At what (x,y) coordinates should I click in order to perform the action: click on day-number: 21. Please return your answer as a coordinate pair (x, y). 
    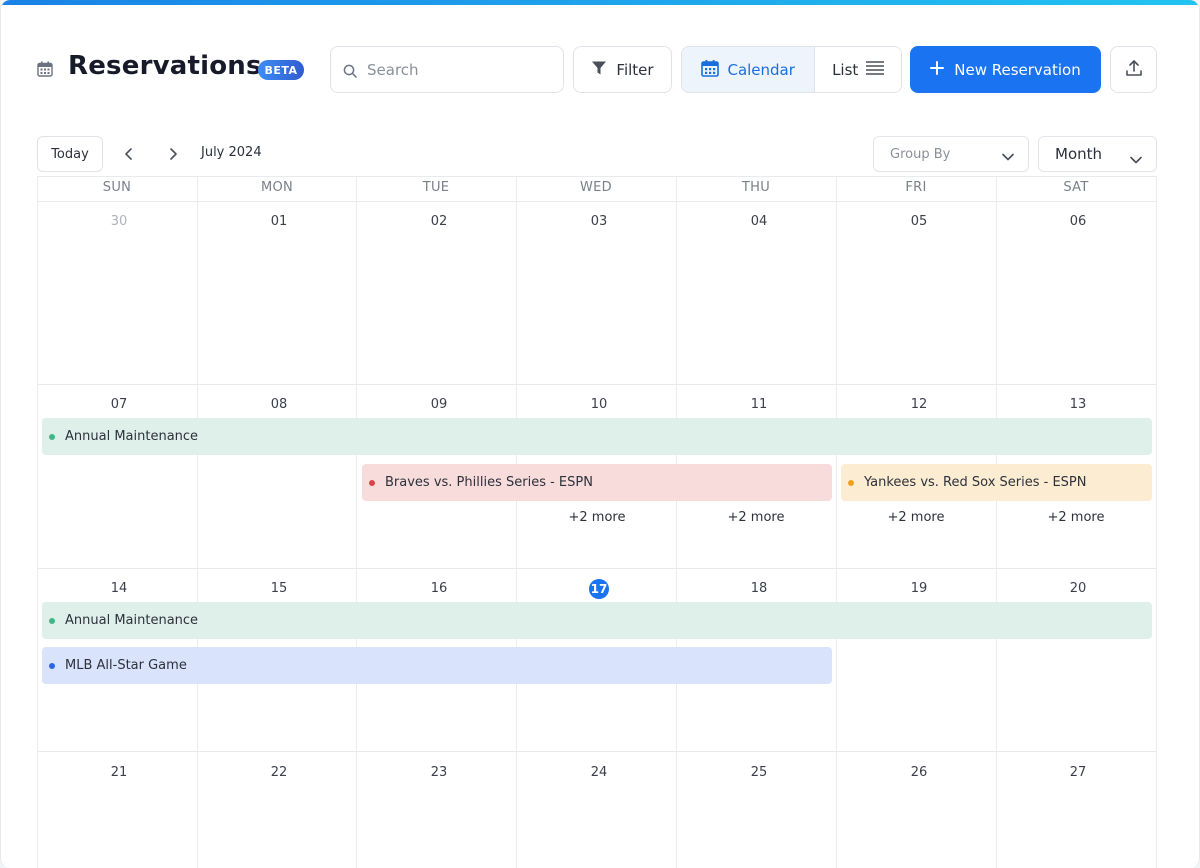
    Looking at the image, I should click on (119, 772).